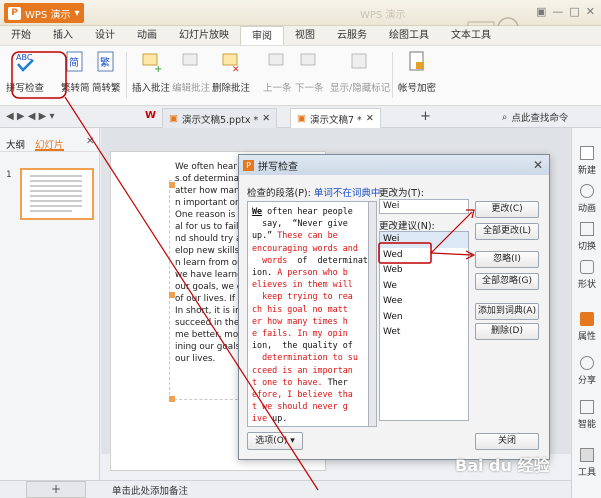 This screenshot has height=498, width=601. I want to click on suggestion-item: Wed, so click(424, 256).